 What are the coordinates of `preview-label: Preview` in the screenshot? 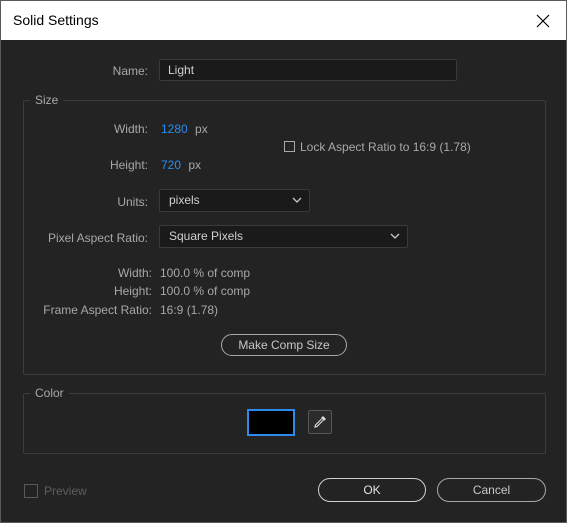 It's located at (65, 491).